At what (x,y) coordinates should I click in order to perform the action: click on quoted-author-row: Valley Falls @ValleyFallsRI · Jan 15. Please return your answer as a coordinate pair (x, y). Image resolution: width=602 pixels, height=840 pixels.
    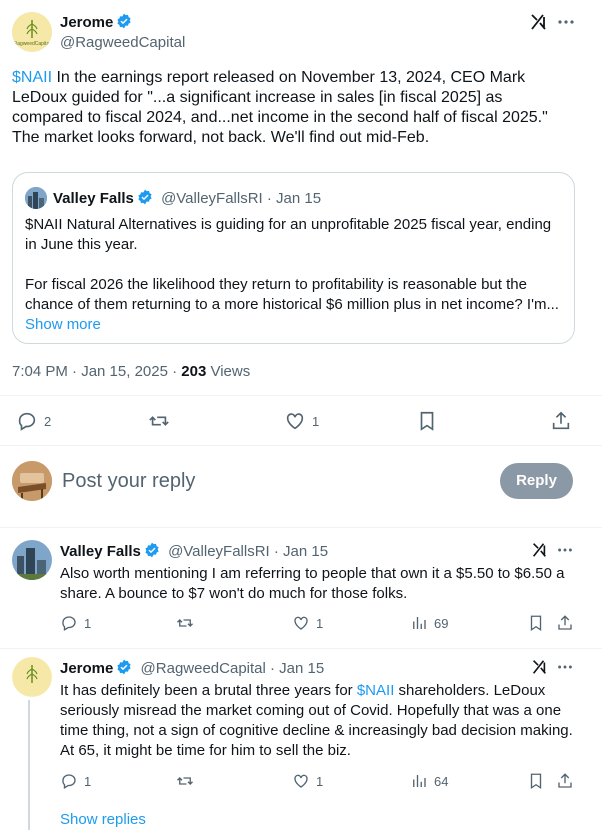
    Looking at the image, I should click on (187, 198).